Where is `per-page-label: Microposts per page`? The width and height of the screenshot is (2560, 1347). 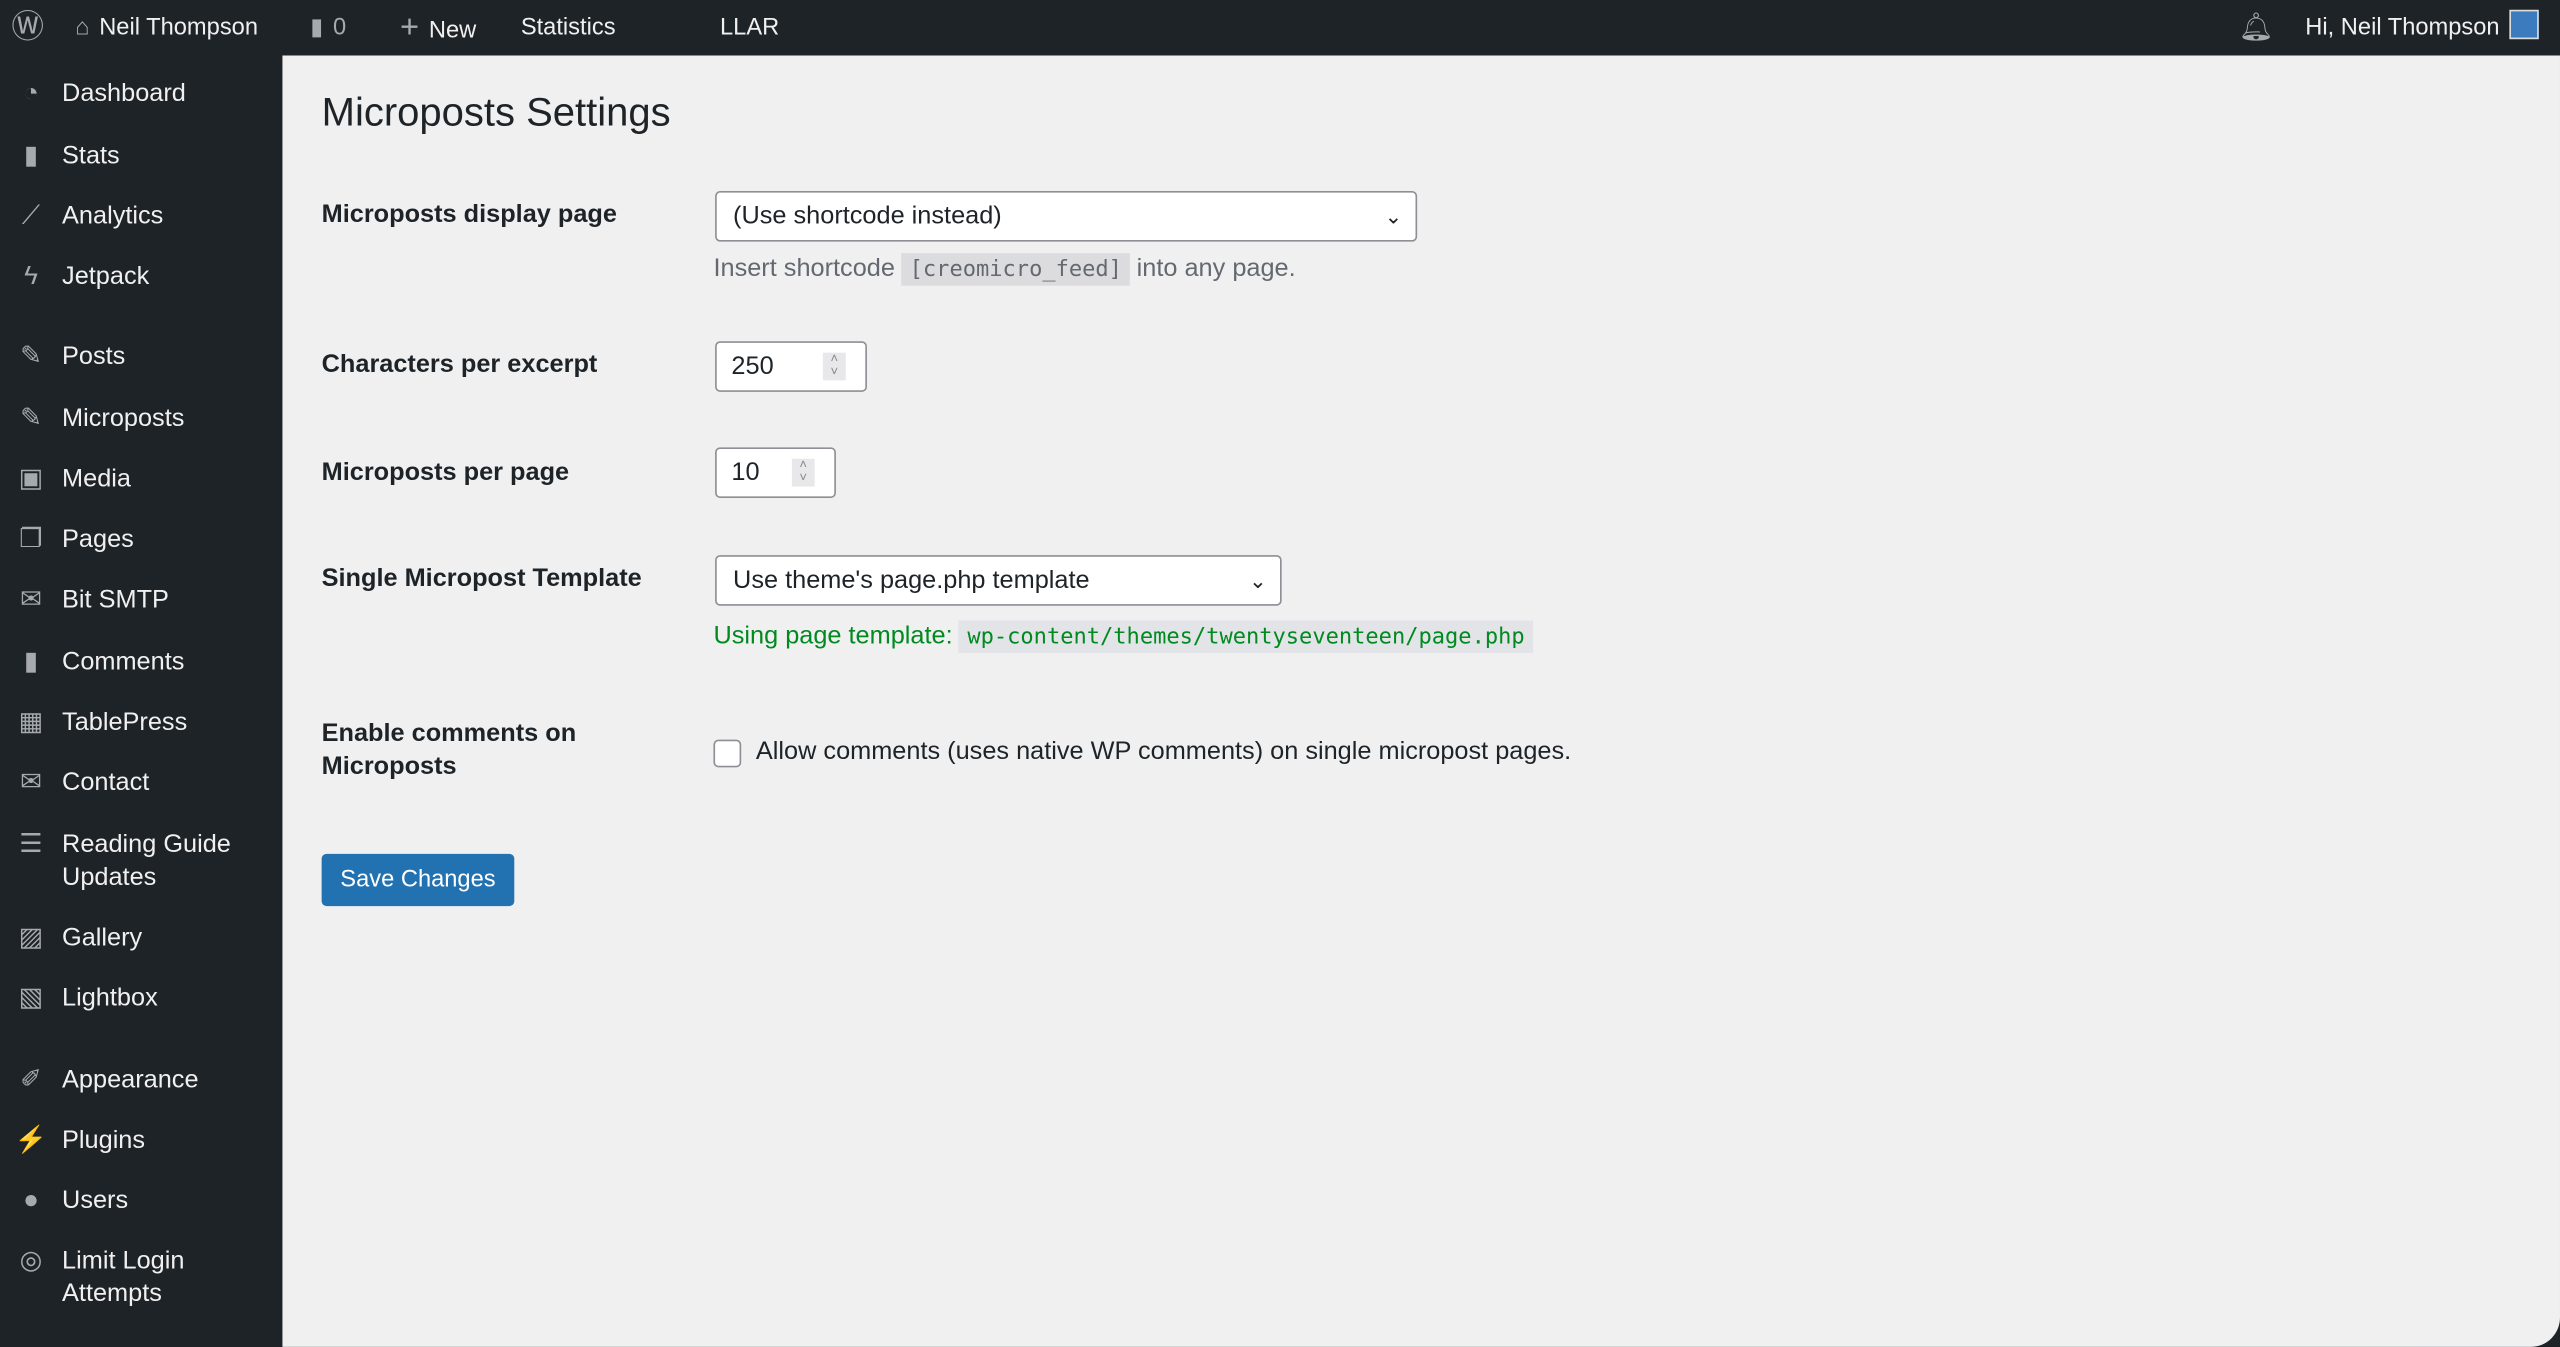 per-page-label: Microposts per page is located at coordinates (445, 472).